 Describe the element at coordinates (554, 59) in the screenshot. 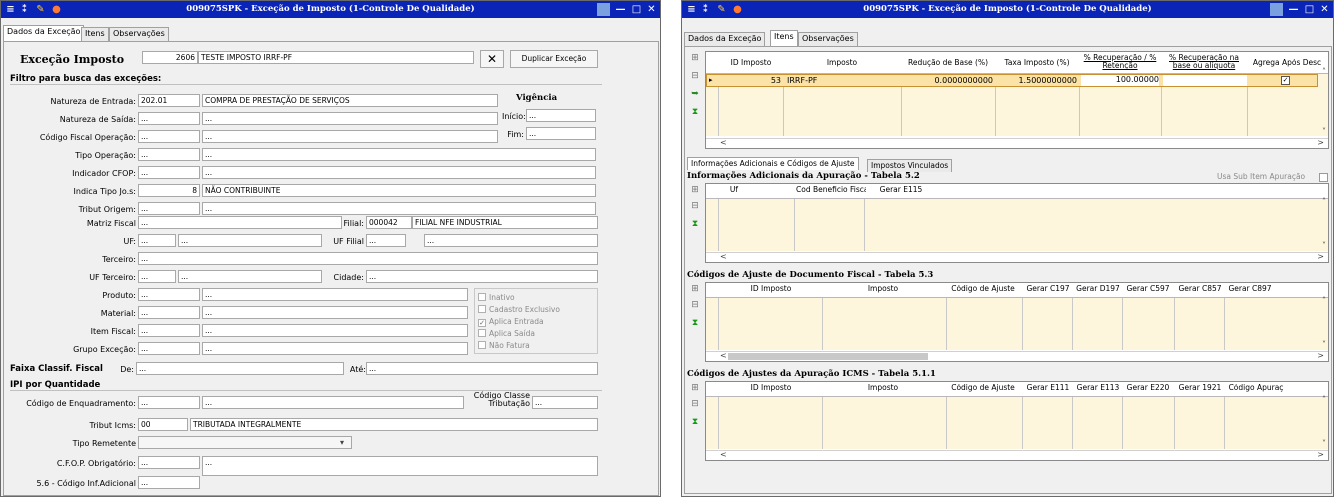

I see `duplicate-exception-button: Duplicar Exceção` at that location.